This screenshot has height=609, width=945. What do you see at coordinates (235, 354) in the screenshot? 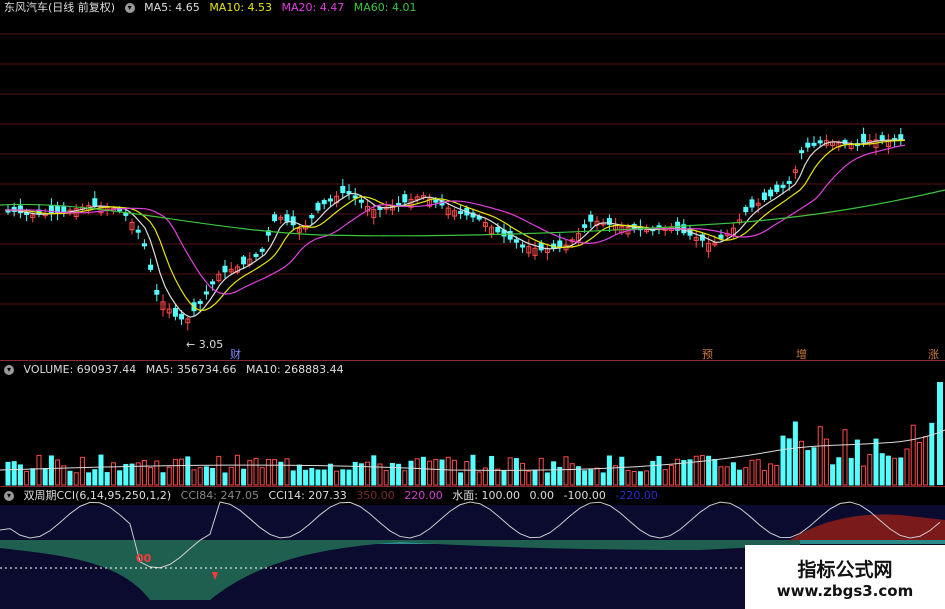
I see `event-marker: 财` at bounding box center [235, 354].